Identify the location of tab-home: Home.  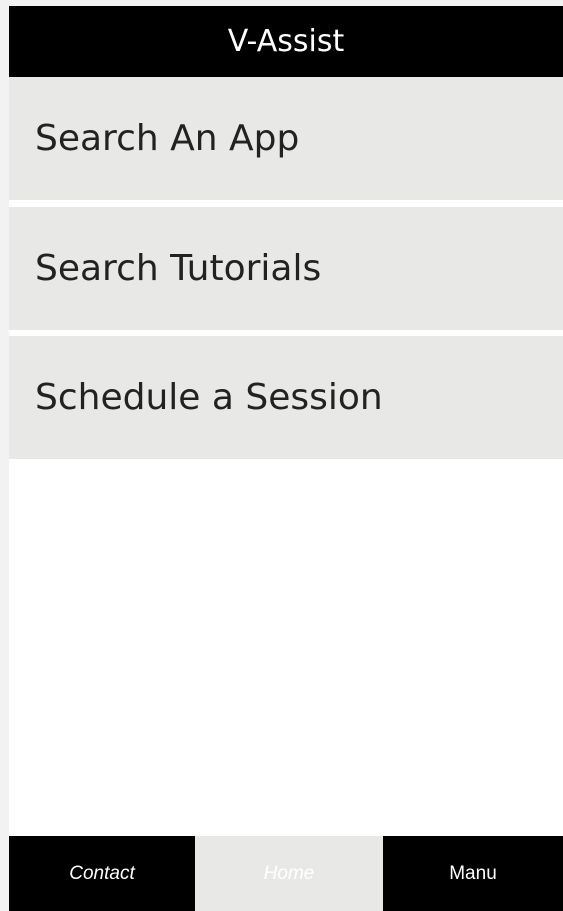
(289, 873).